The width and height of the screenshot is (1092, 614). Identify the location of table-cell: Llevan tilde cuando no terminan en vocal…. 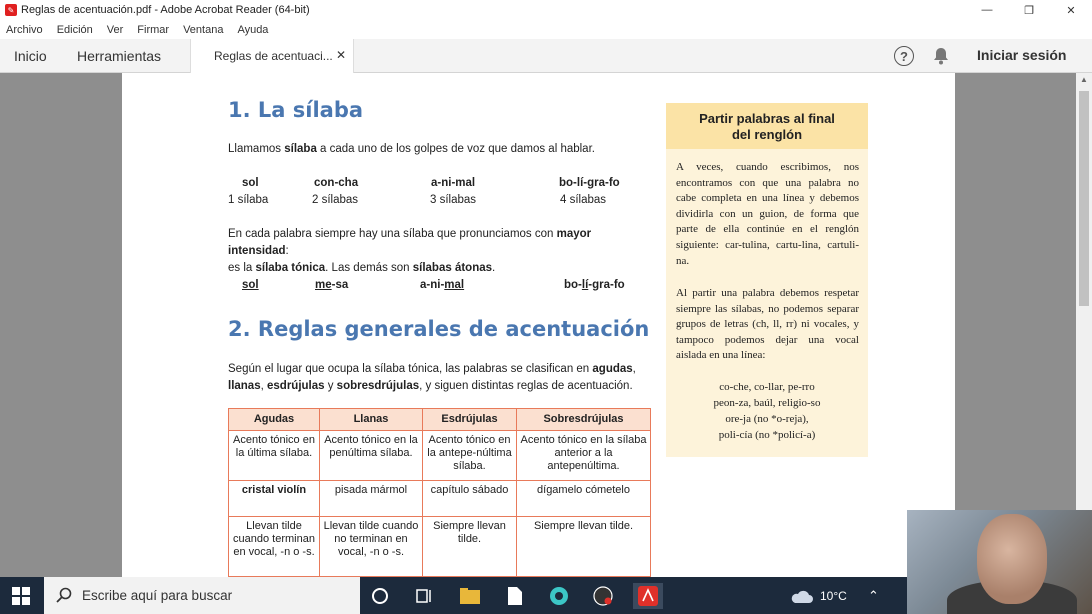
(371, 546).